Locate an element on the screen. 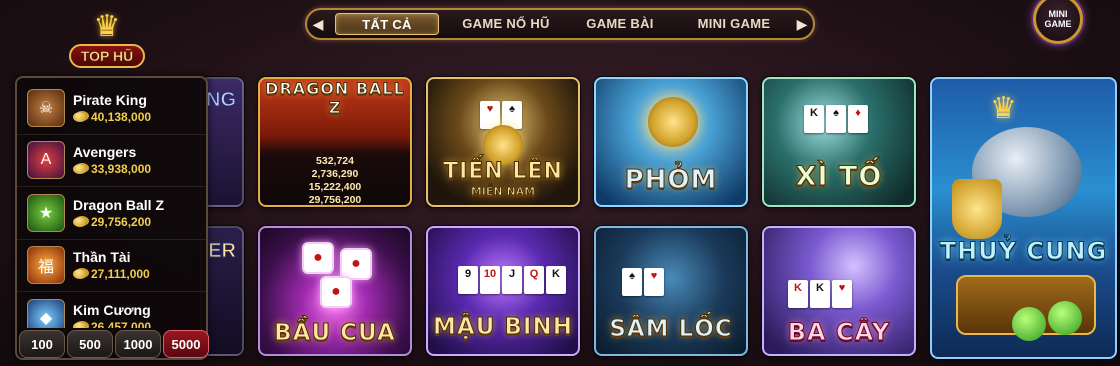  dragon-ball-jackpots: 532,724 2,736,290 15,222,400 29,756,200 is located at coordinates (335, 180).